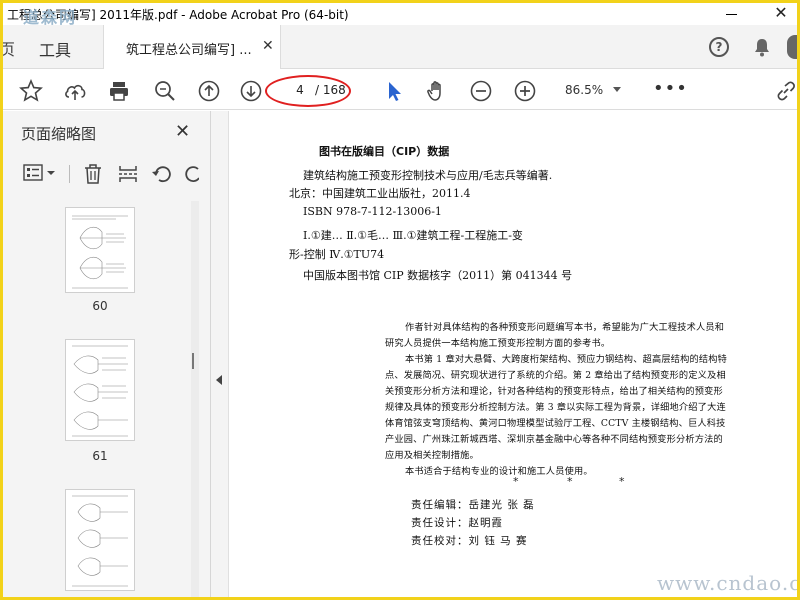  Describe the element at coordinates (164, 90) in the screenshot. I see `zoom-search-icon` at that location.